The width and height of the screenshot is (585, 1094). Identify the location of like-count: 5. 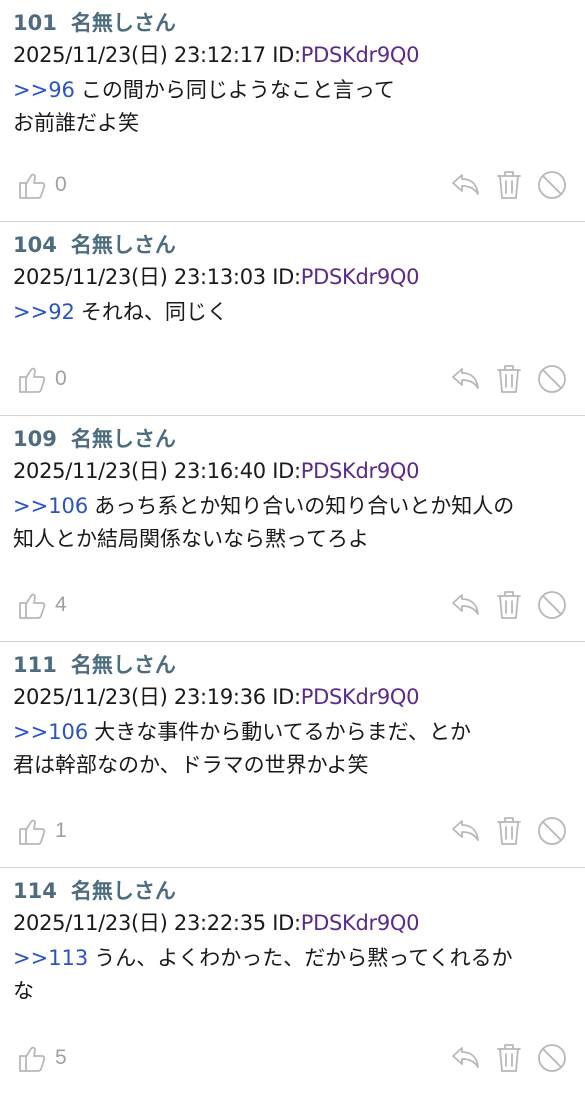
(61, 1057).